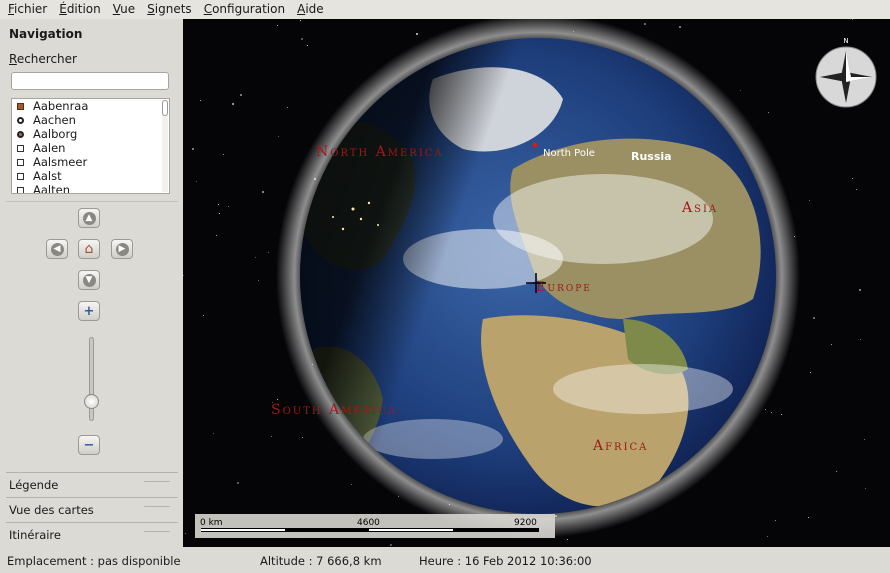  I want to click on list-item: Aalsmeer, so click(90, 162).